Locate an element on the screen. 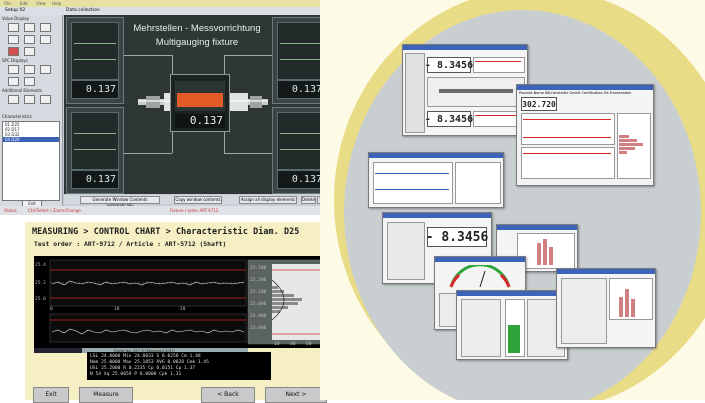  generate-contents-button: Generate Window Contents automatically is located at coordinates (120, 202).